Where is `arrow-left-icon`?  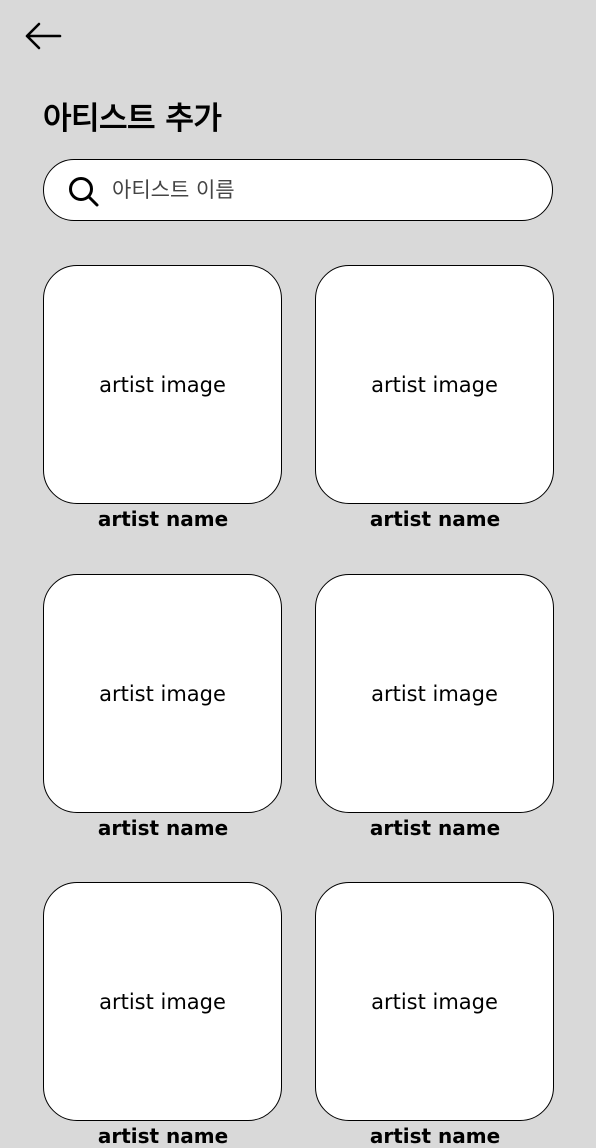 arrow-left-icon is located at coordinates (43, 36).